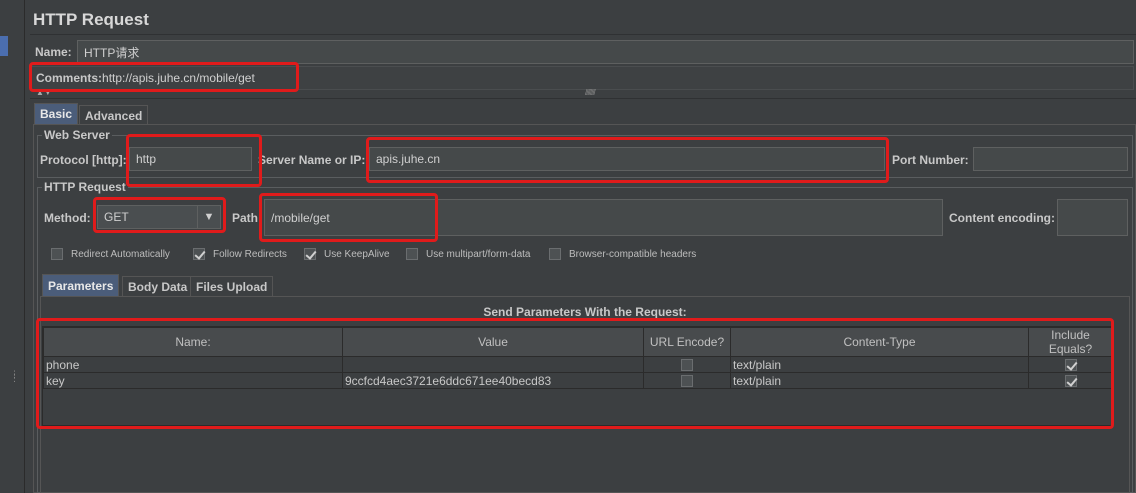 The height and width of the screenshot is (493, 1136). Describe the element at coordinates (1092, 217) in the screenshot. I see `encoding-field` at that location.